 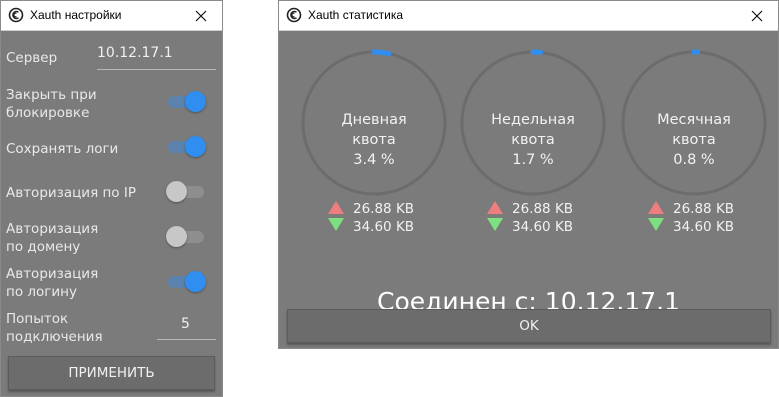 What do you see at coordinates (529, 326) in the screenshot?
I see `ok-button: OK` at bounding box center [529, 326].